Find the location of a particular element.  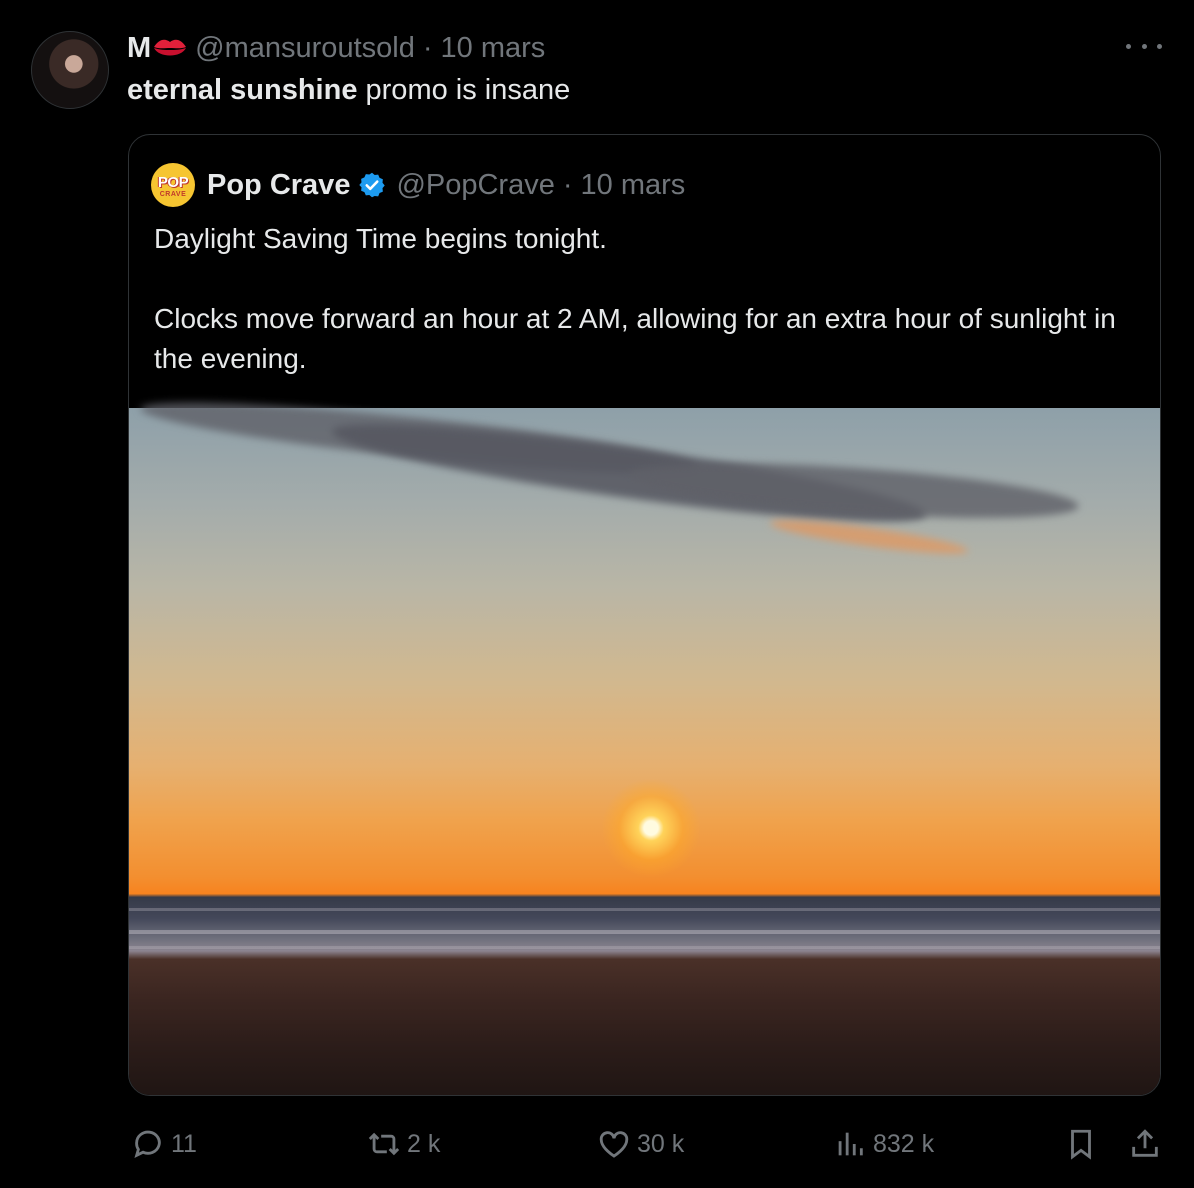

author-name: M is located at coordinates (139, 48).